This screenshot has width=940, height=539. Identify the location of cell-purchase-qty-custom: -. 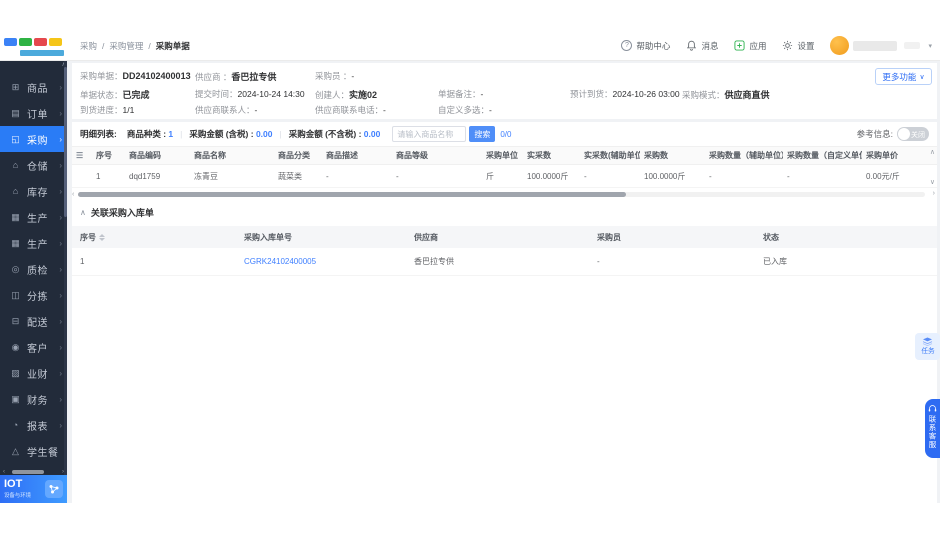
(788, 176).